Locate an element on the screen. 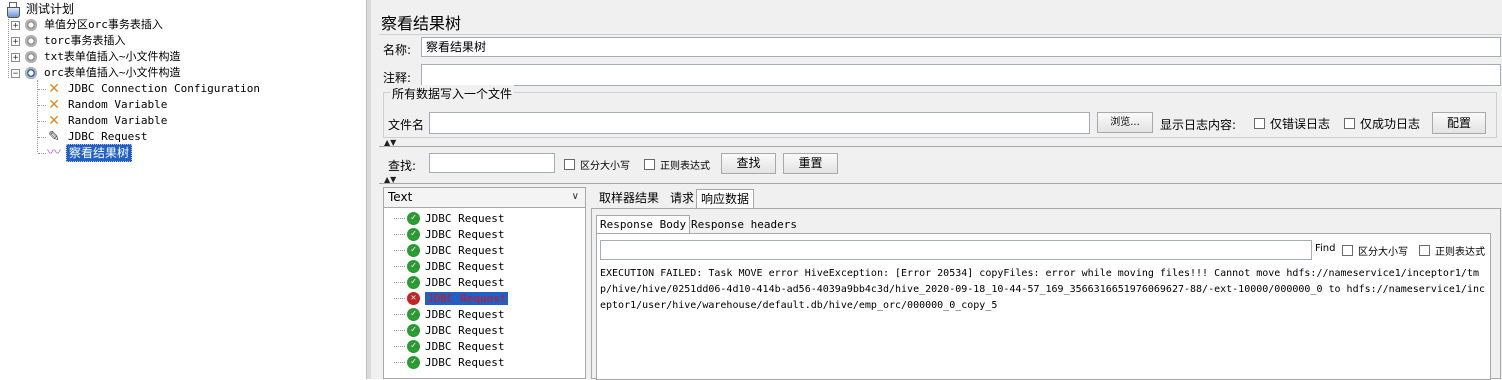  reset-button: 重置 is located at coordinates (810, 163).